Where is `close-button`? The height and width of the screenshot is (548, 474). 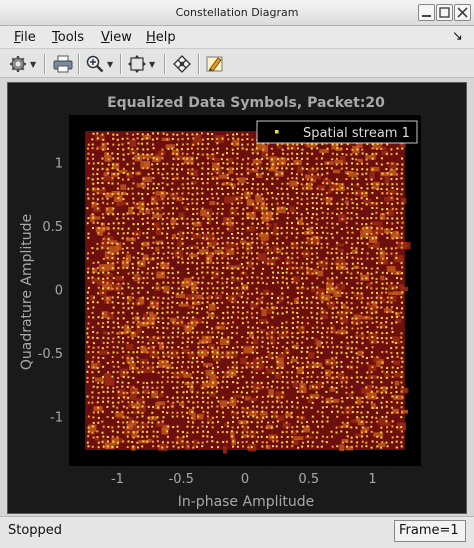 close-button is located at coordinates (462, 12).